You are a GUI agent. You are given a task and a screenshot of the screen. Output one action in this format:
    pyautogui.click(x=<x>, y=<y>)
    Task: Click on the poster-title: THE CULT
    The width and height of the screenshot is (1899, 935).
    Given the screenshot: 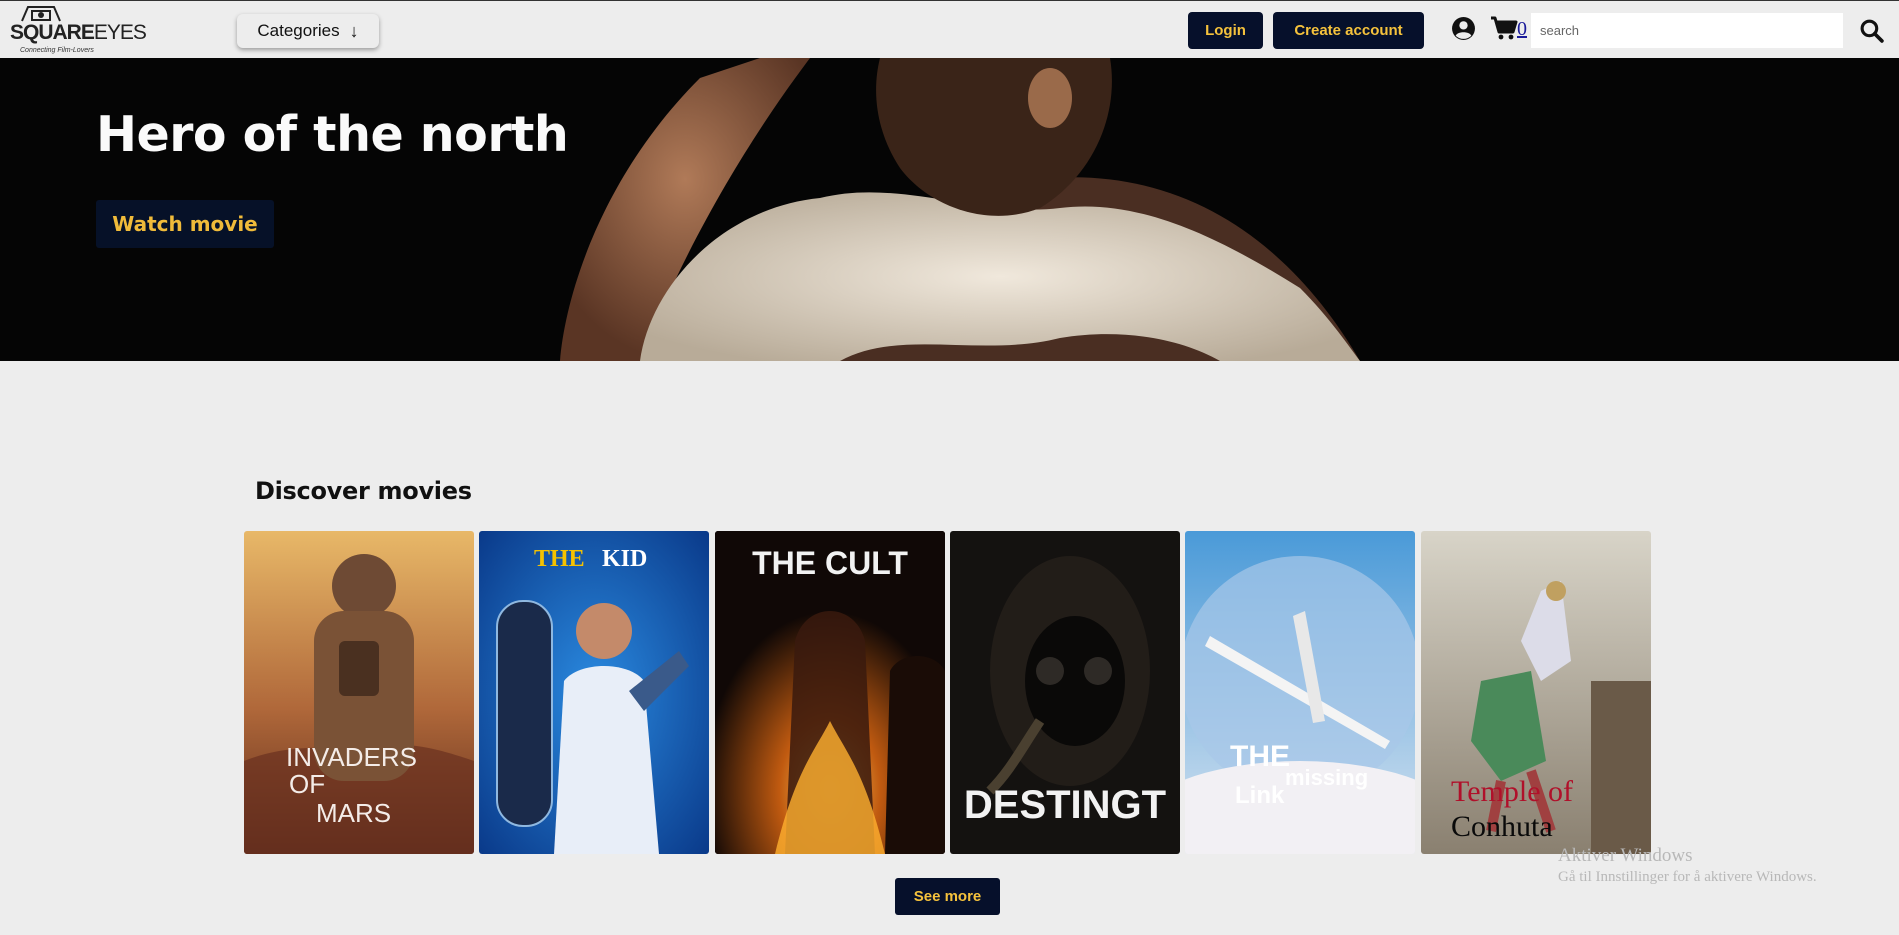 What is the action you would take?
    pyautogui.click(x=830, y=563)
    